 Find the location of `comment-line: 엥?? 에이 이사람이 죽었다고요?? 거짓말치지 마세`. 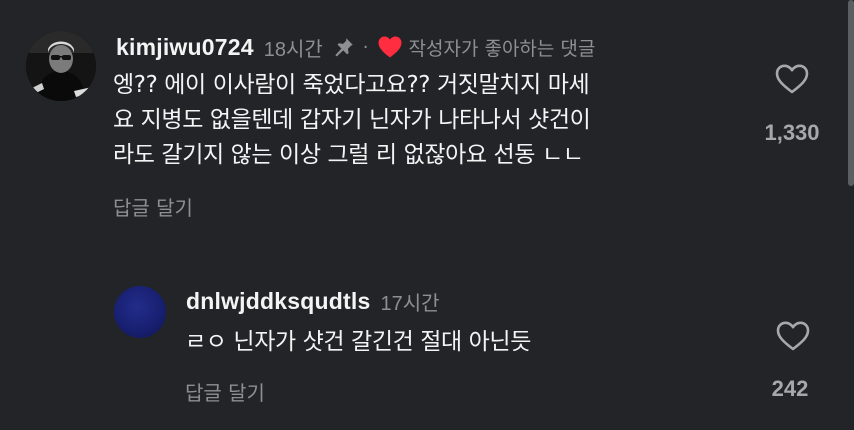

comment-line: 엥?? 에이 이사람이 죽었다고요?? 거짓말치지 마세 is located at coordinates (351, 85).